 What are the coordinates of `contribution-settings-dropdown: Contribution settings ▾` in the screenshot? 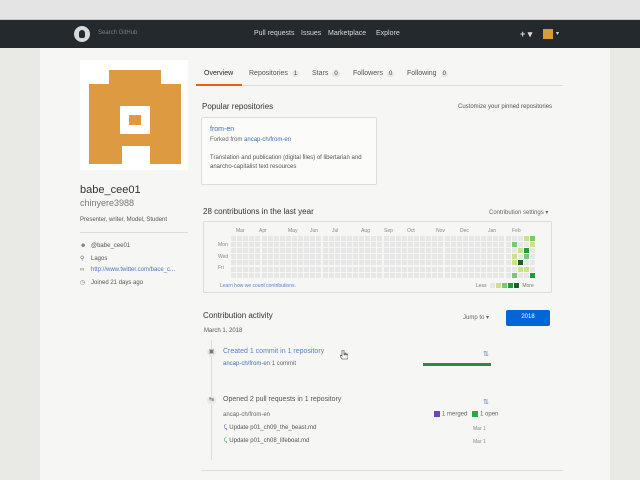 It's located at (518, 212).